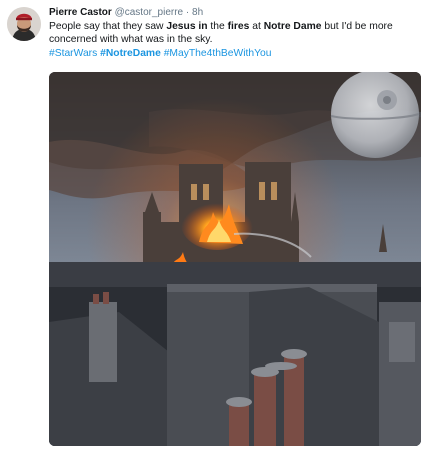  What do you see at coordinates (218, 53) in the screenshot?
I see `hashtag-maythe4th: #MayThe4thBeWithYou` at bounding box center [218, 53].